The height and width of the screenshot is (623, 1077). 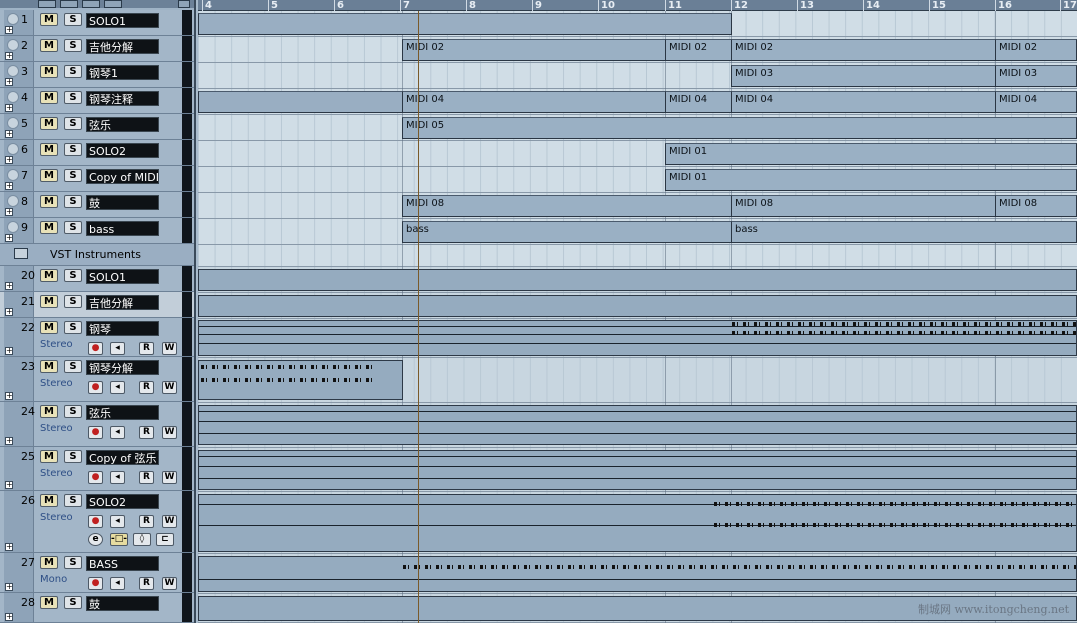 What do you see at coordinates (95, 539) in the screenshot?
I see `edit-channel-button: e` at bounding box center [95, 539].